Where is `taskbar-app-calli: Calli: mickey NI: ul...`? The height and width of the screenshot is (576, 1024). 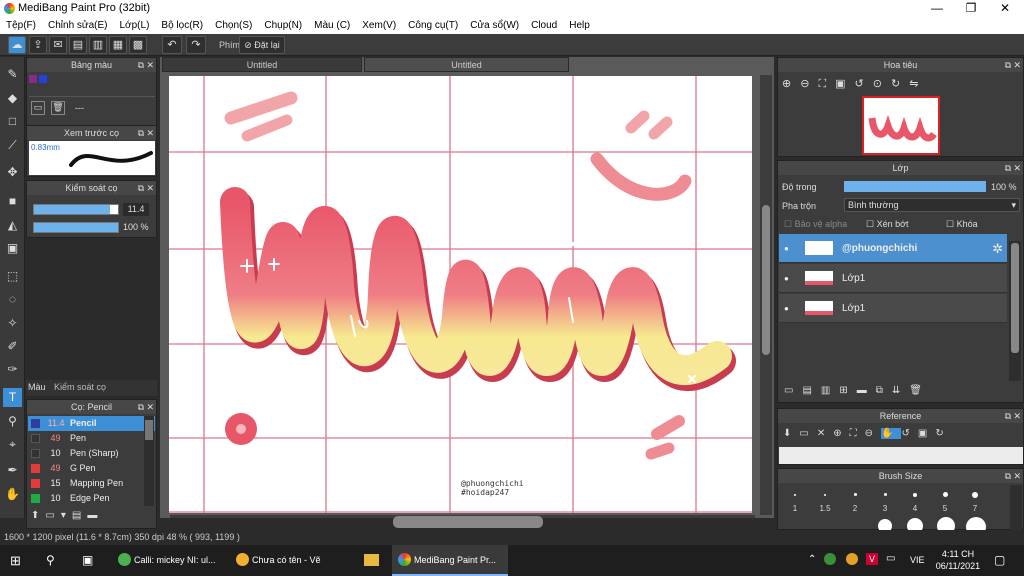 taskbar-app-calli: Calli: mickey NI: ul... is located at coordinates (168, 560).